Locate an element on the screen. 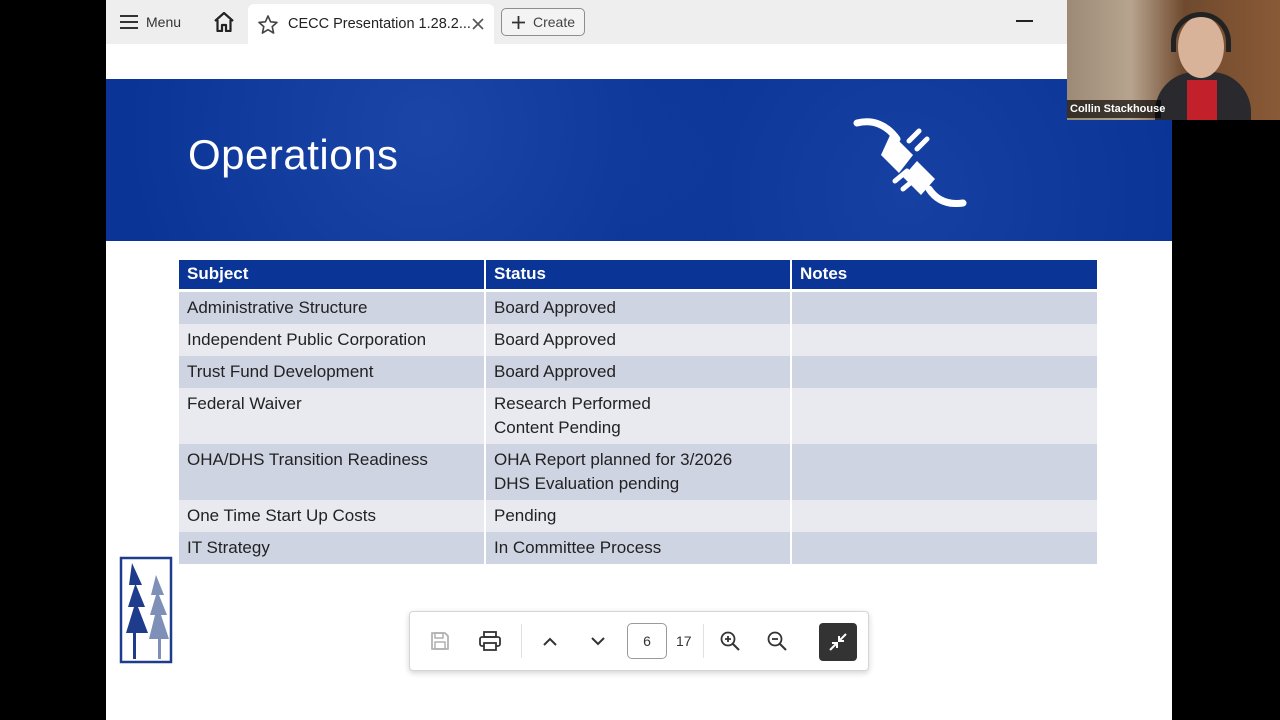  chevron-up-icon is located at coordinates (550, 641).